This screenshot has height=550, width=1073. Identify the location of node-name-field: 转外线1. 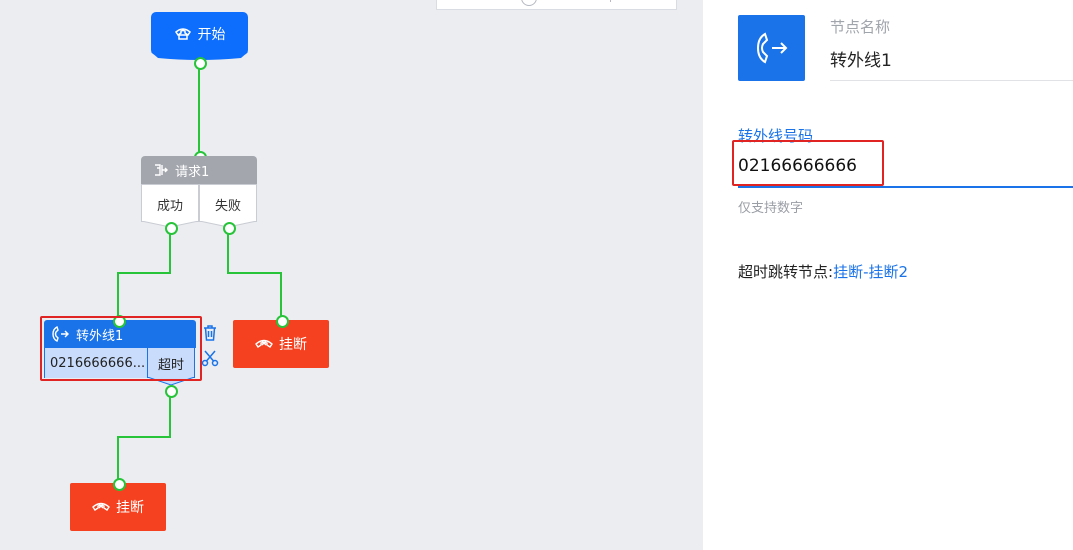
(861, 58).